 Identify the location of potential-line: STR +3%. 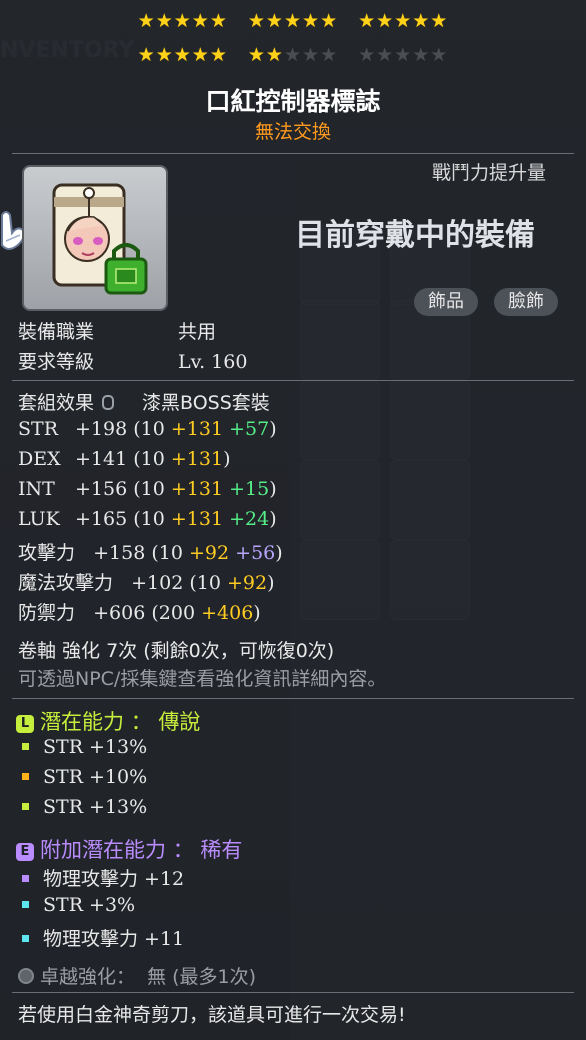
(76, 905).